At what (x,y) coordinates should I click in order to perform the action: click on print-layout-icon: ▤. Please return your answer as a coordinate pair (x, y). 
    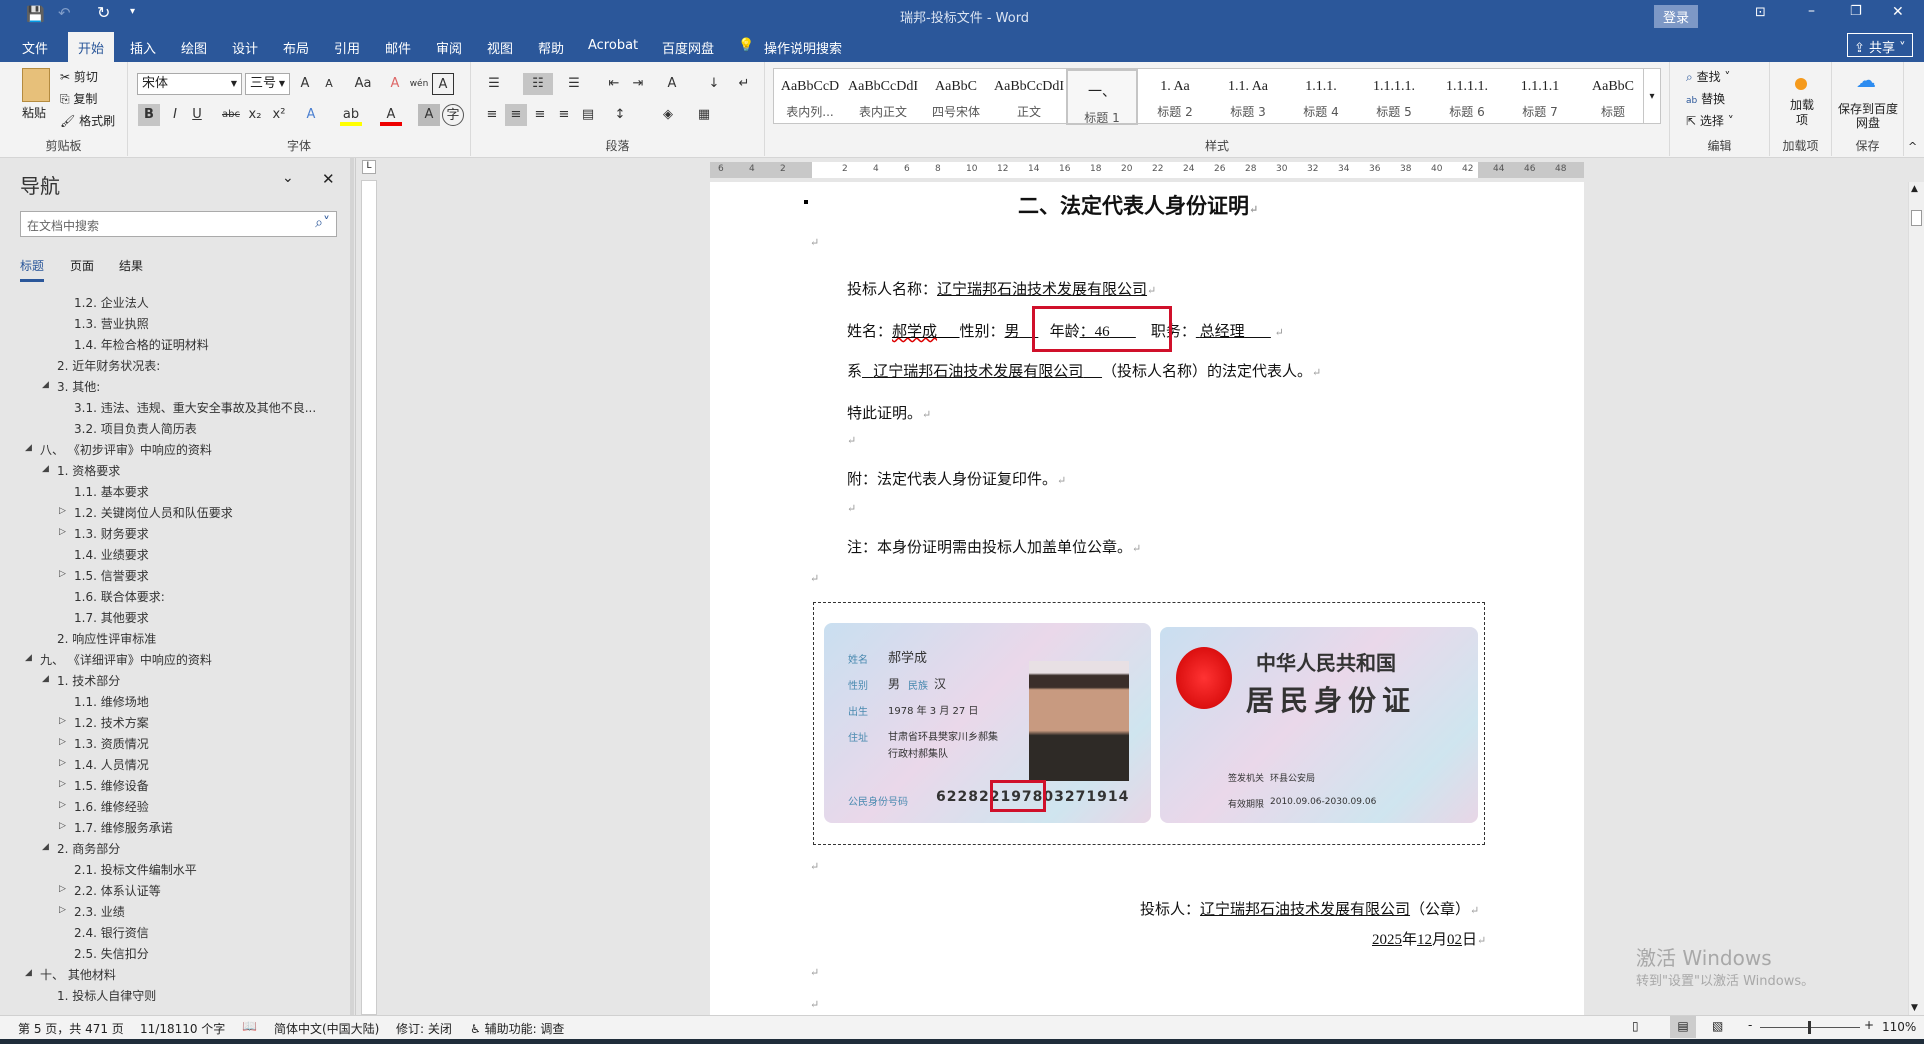
    Looking at the image, I should click on (1683, 1027).